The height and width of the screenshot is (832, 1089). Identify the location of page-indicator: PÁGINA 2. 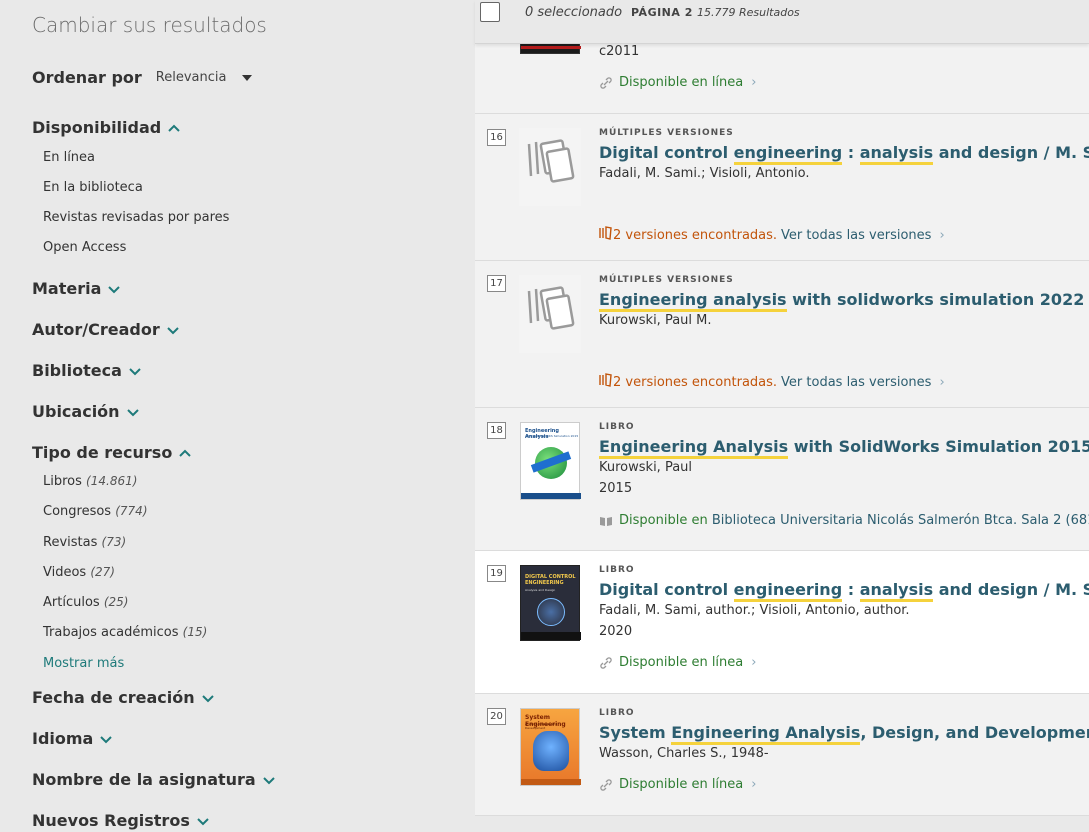
(662, 12).